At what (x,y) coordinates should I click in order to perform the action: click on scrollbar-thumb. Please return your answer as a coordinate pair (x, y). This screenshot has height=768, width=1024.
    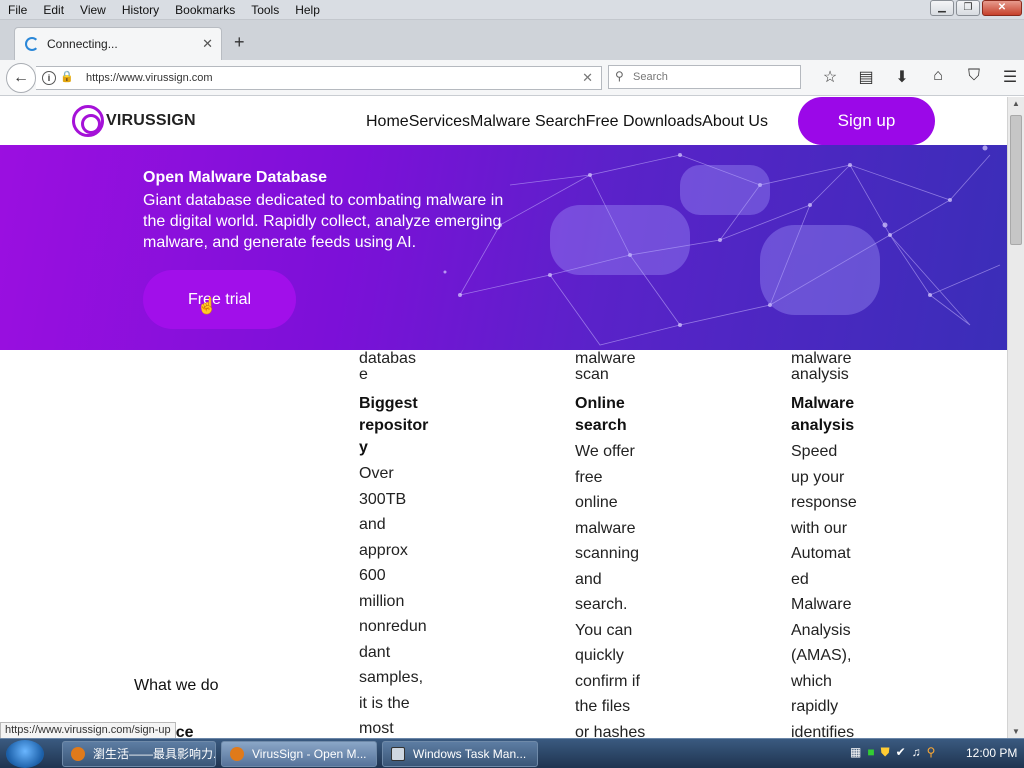
    Looking at the image, I should click on (1016, 180).